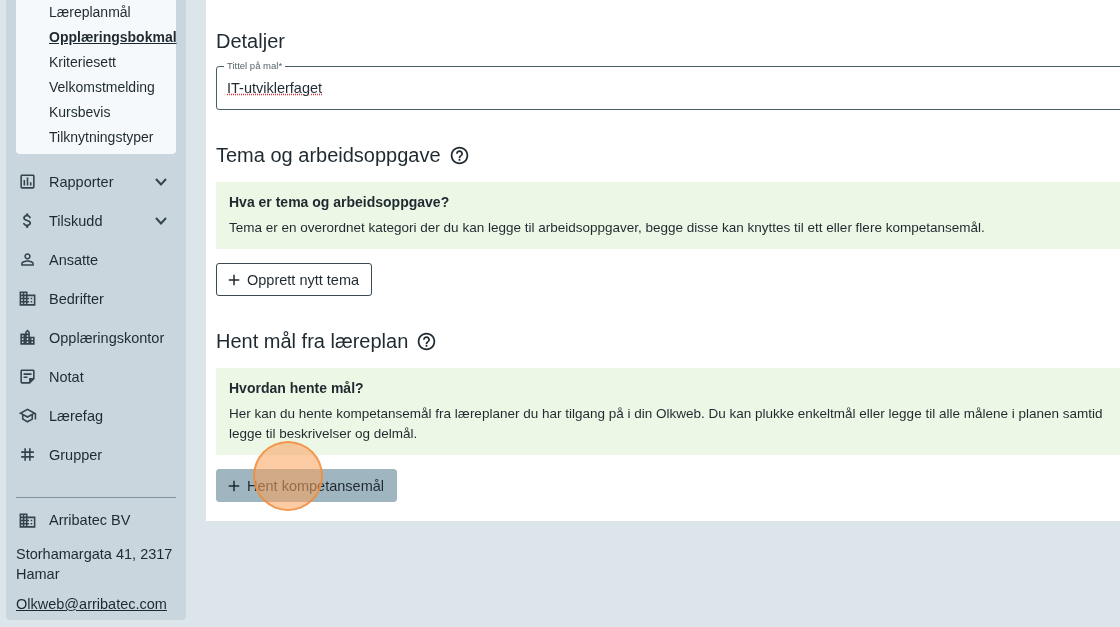 The image size is (1120, 627). What do you see at coordinates (102, 87) in the screenshot?
I see `submenu-item: Velkomstmelding` at bounding box center [102, 87].